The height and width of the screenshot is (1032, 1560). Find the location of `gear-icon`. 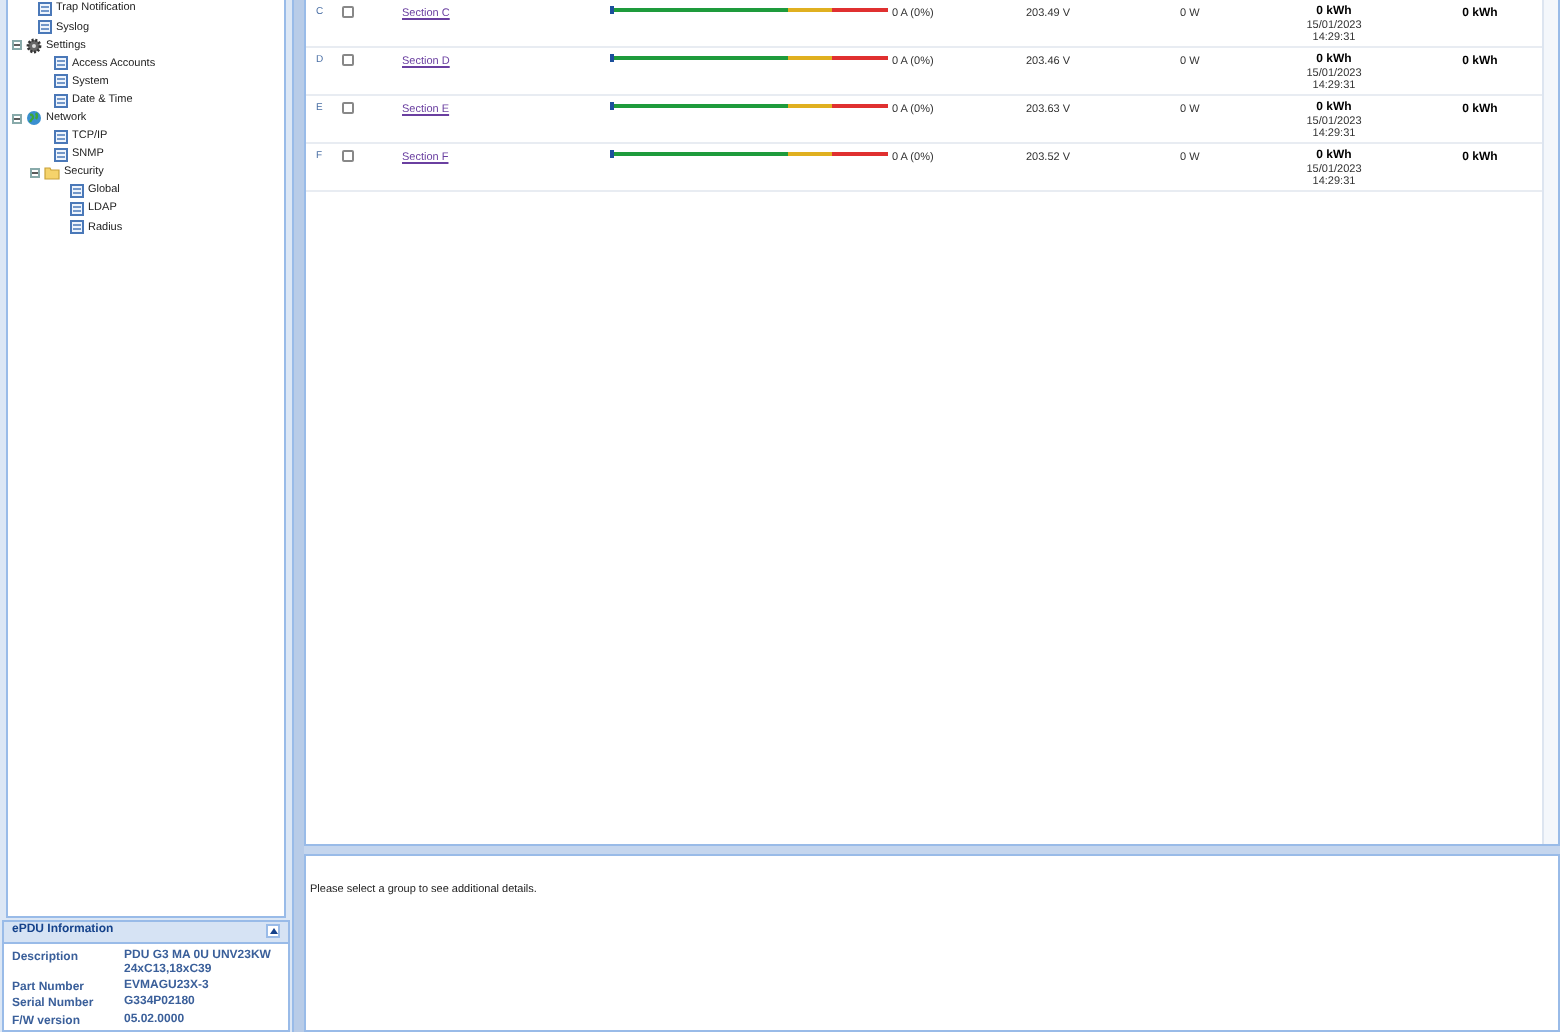

gear-icon is located at coordinates (34, 45).